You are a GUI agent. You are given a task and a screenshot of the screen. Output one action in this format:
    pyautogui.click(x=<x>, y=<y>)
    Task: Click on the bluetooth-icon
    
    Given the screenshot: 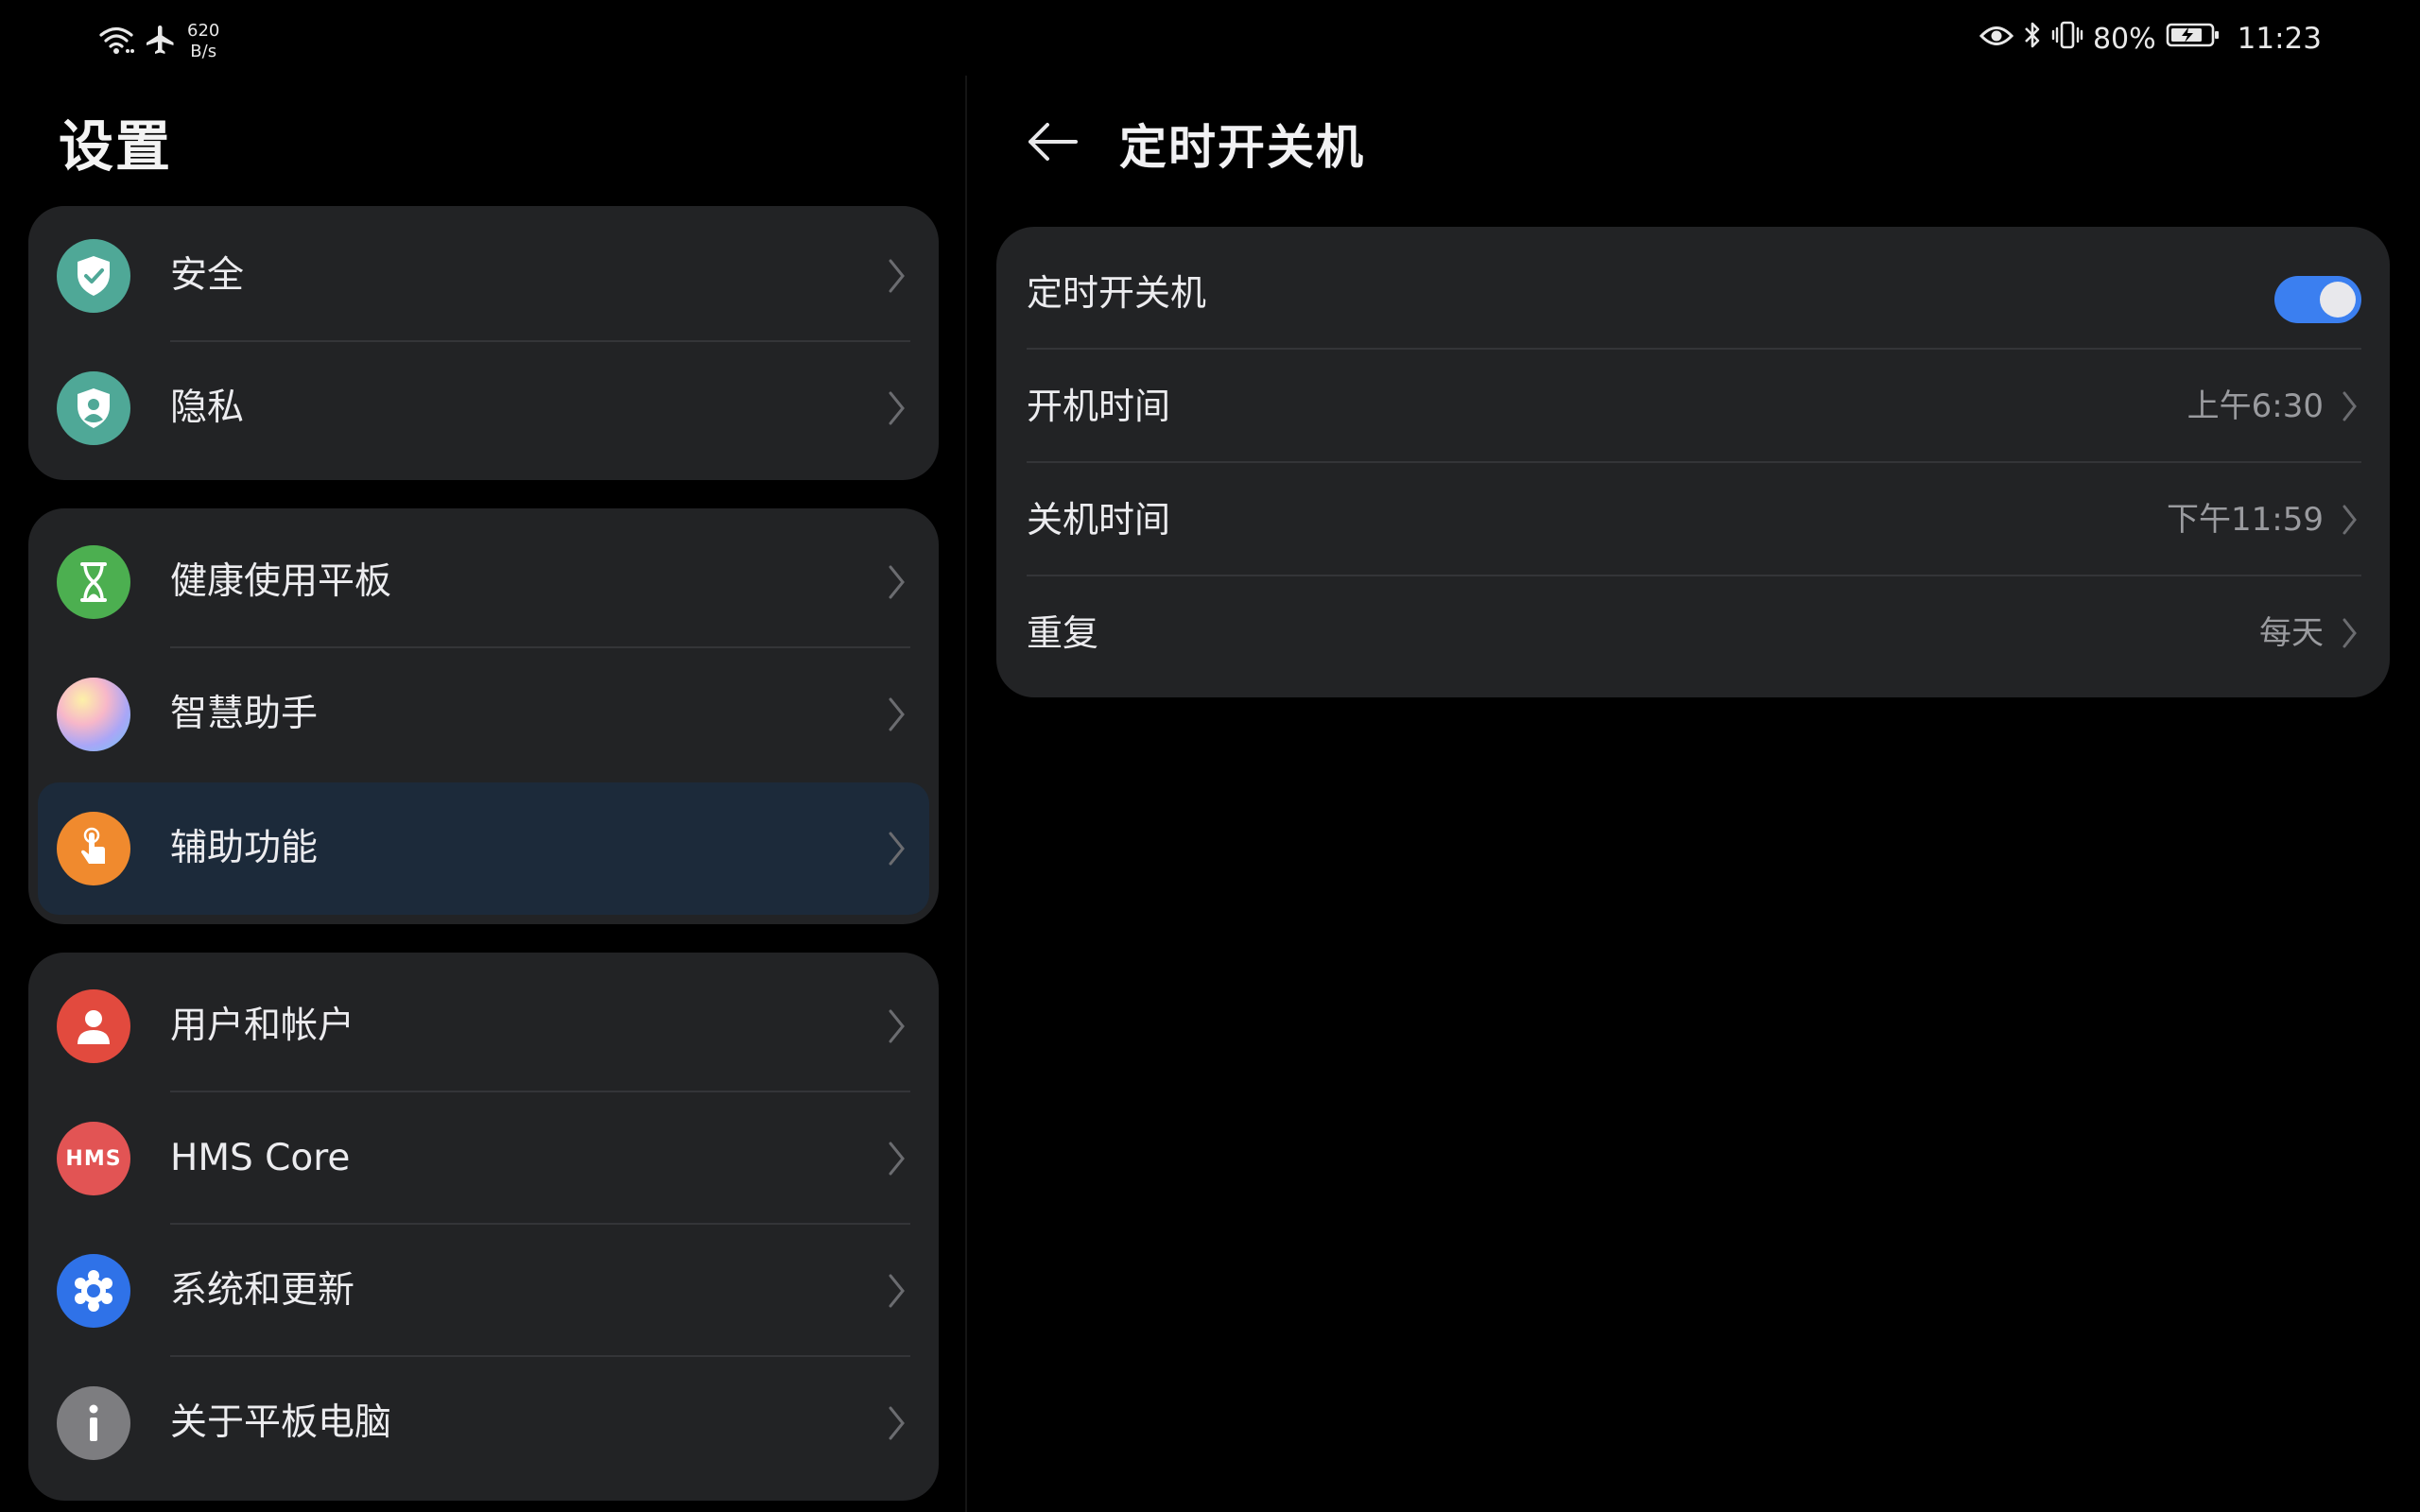 What is the action you would take?
    pyautogui.click(x=2033, y=39)
    